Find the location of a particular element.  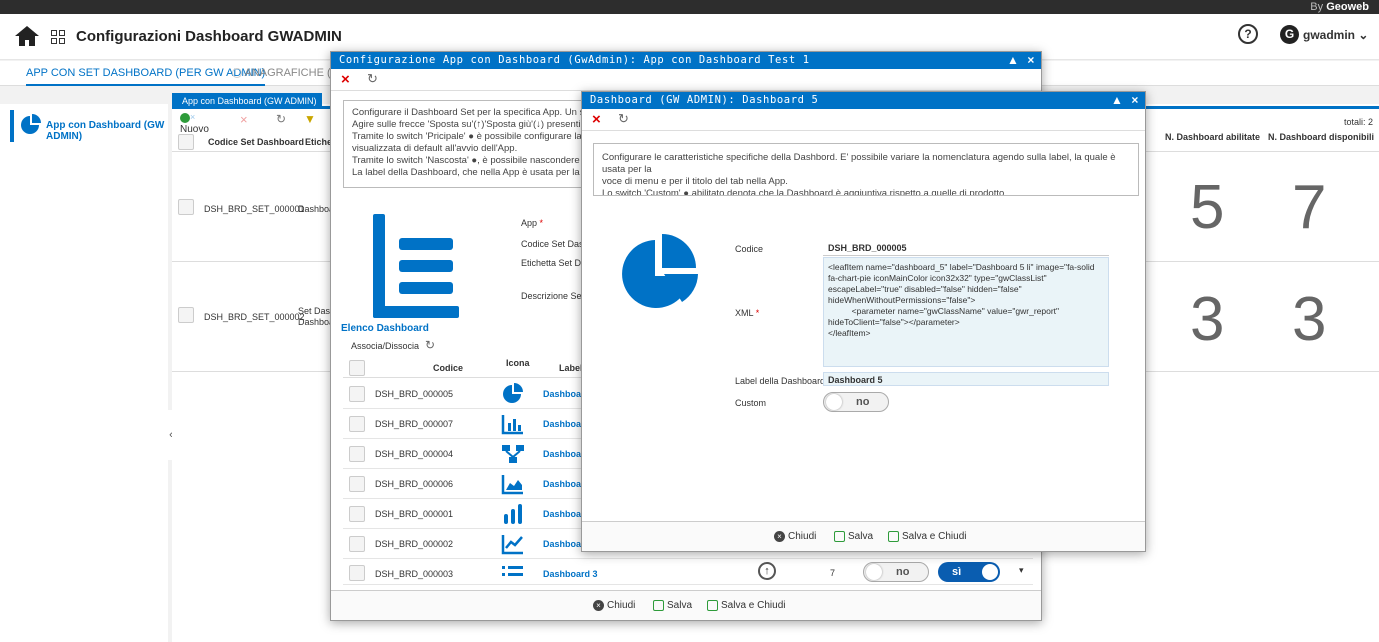

brand-bar: By Geoweb is located at coordinates (689, 7).